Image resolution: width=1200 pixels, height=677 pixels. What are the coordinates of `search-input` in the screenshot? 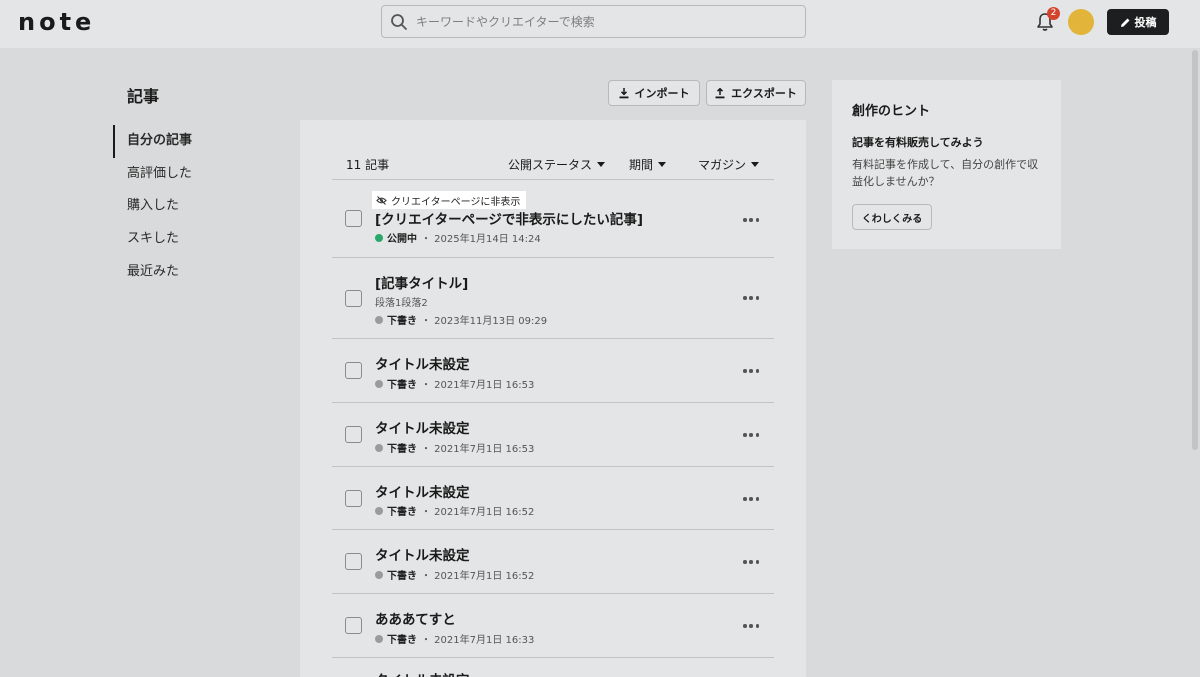 It's located at (606, 21).